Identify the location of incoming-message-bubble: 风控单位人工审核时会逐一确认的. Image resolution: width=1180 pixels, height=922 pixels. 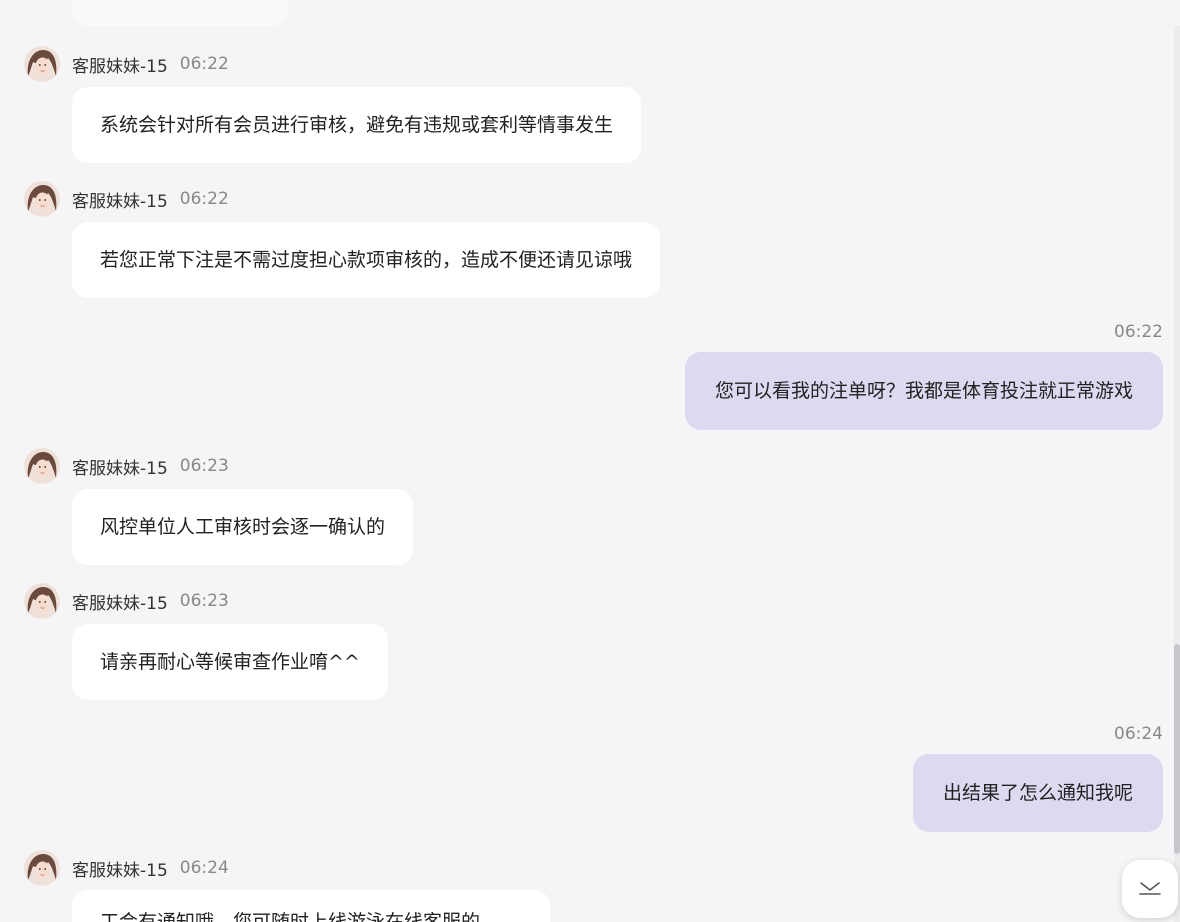
(243, 527).